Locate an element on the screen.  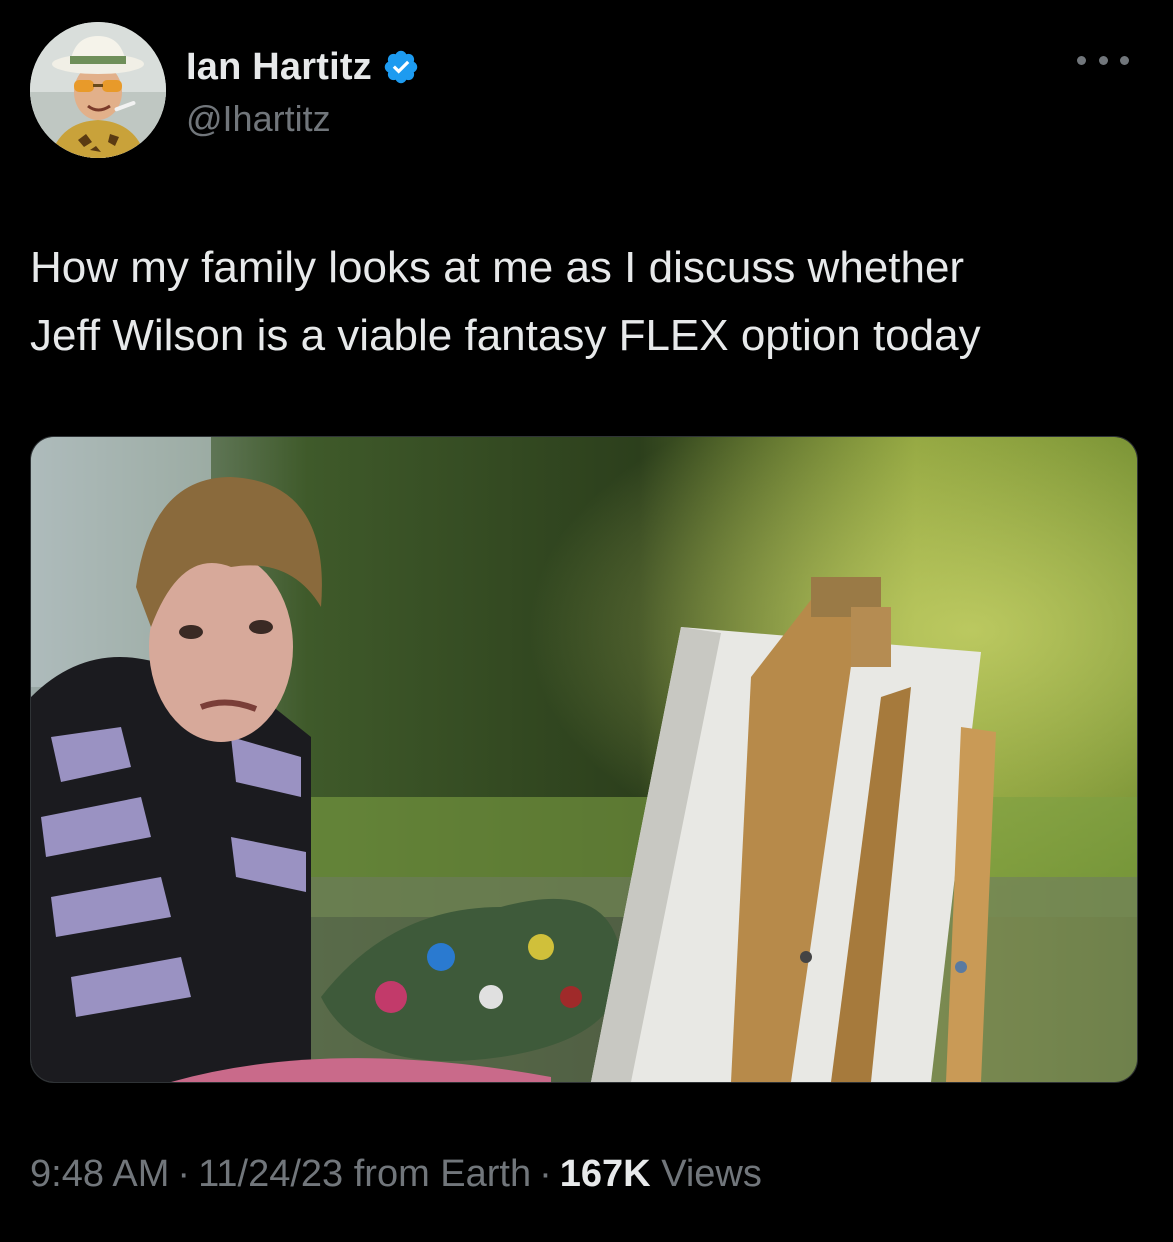
more-options-icon is located at coordinates (1103, 60).